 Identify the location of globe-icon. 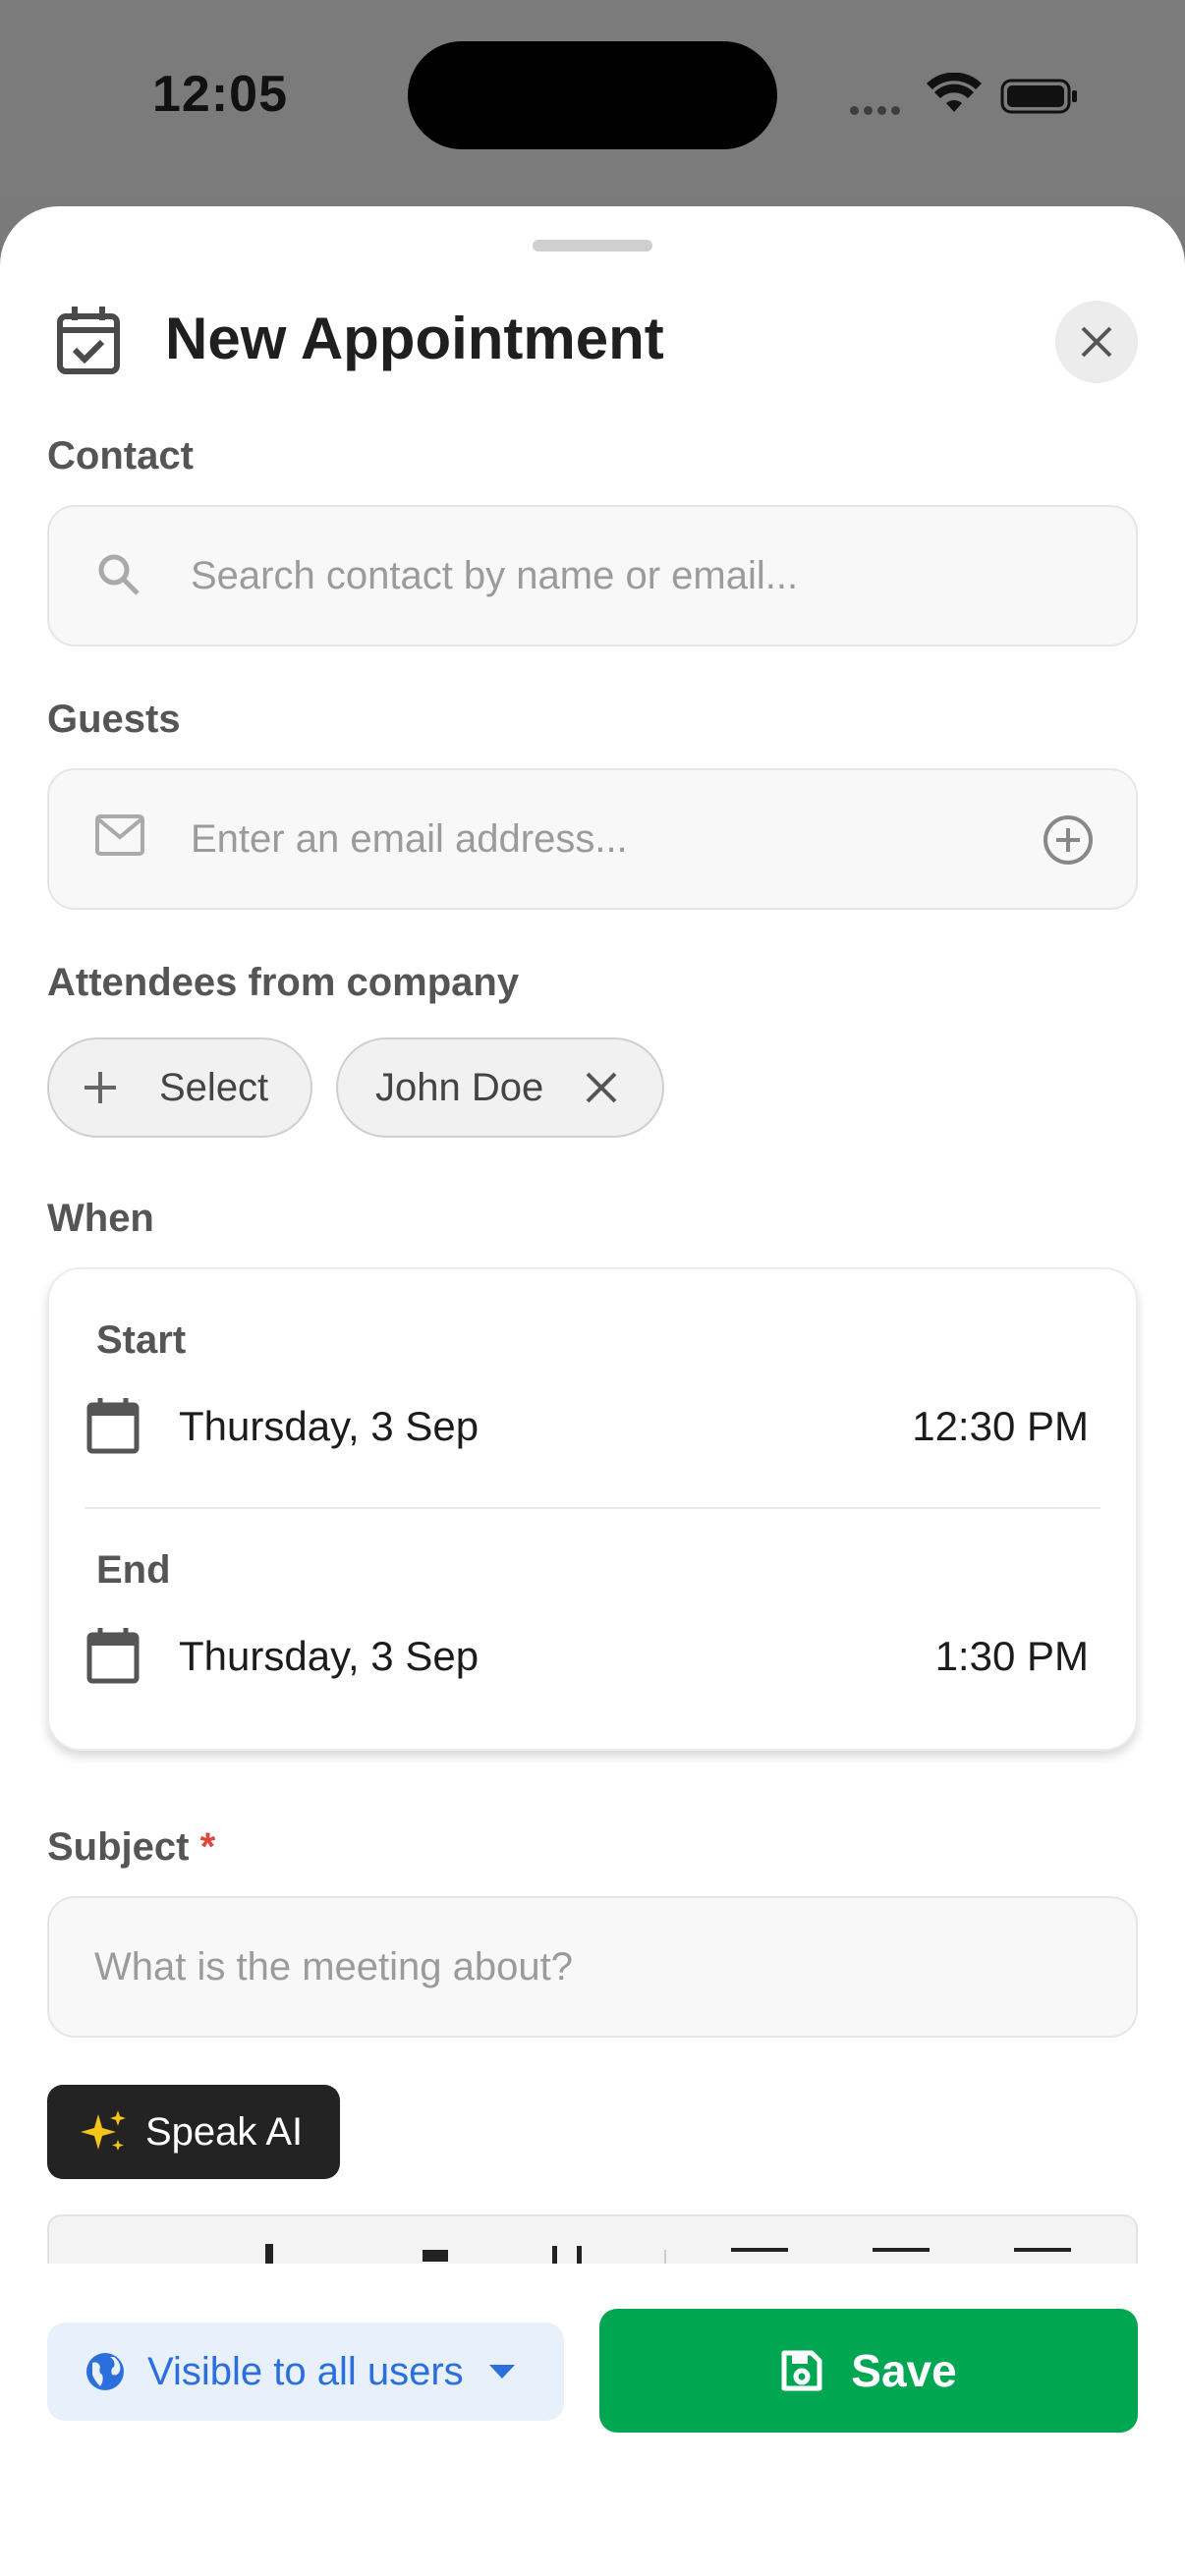
(105, 2371).